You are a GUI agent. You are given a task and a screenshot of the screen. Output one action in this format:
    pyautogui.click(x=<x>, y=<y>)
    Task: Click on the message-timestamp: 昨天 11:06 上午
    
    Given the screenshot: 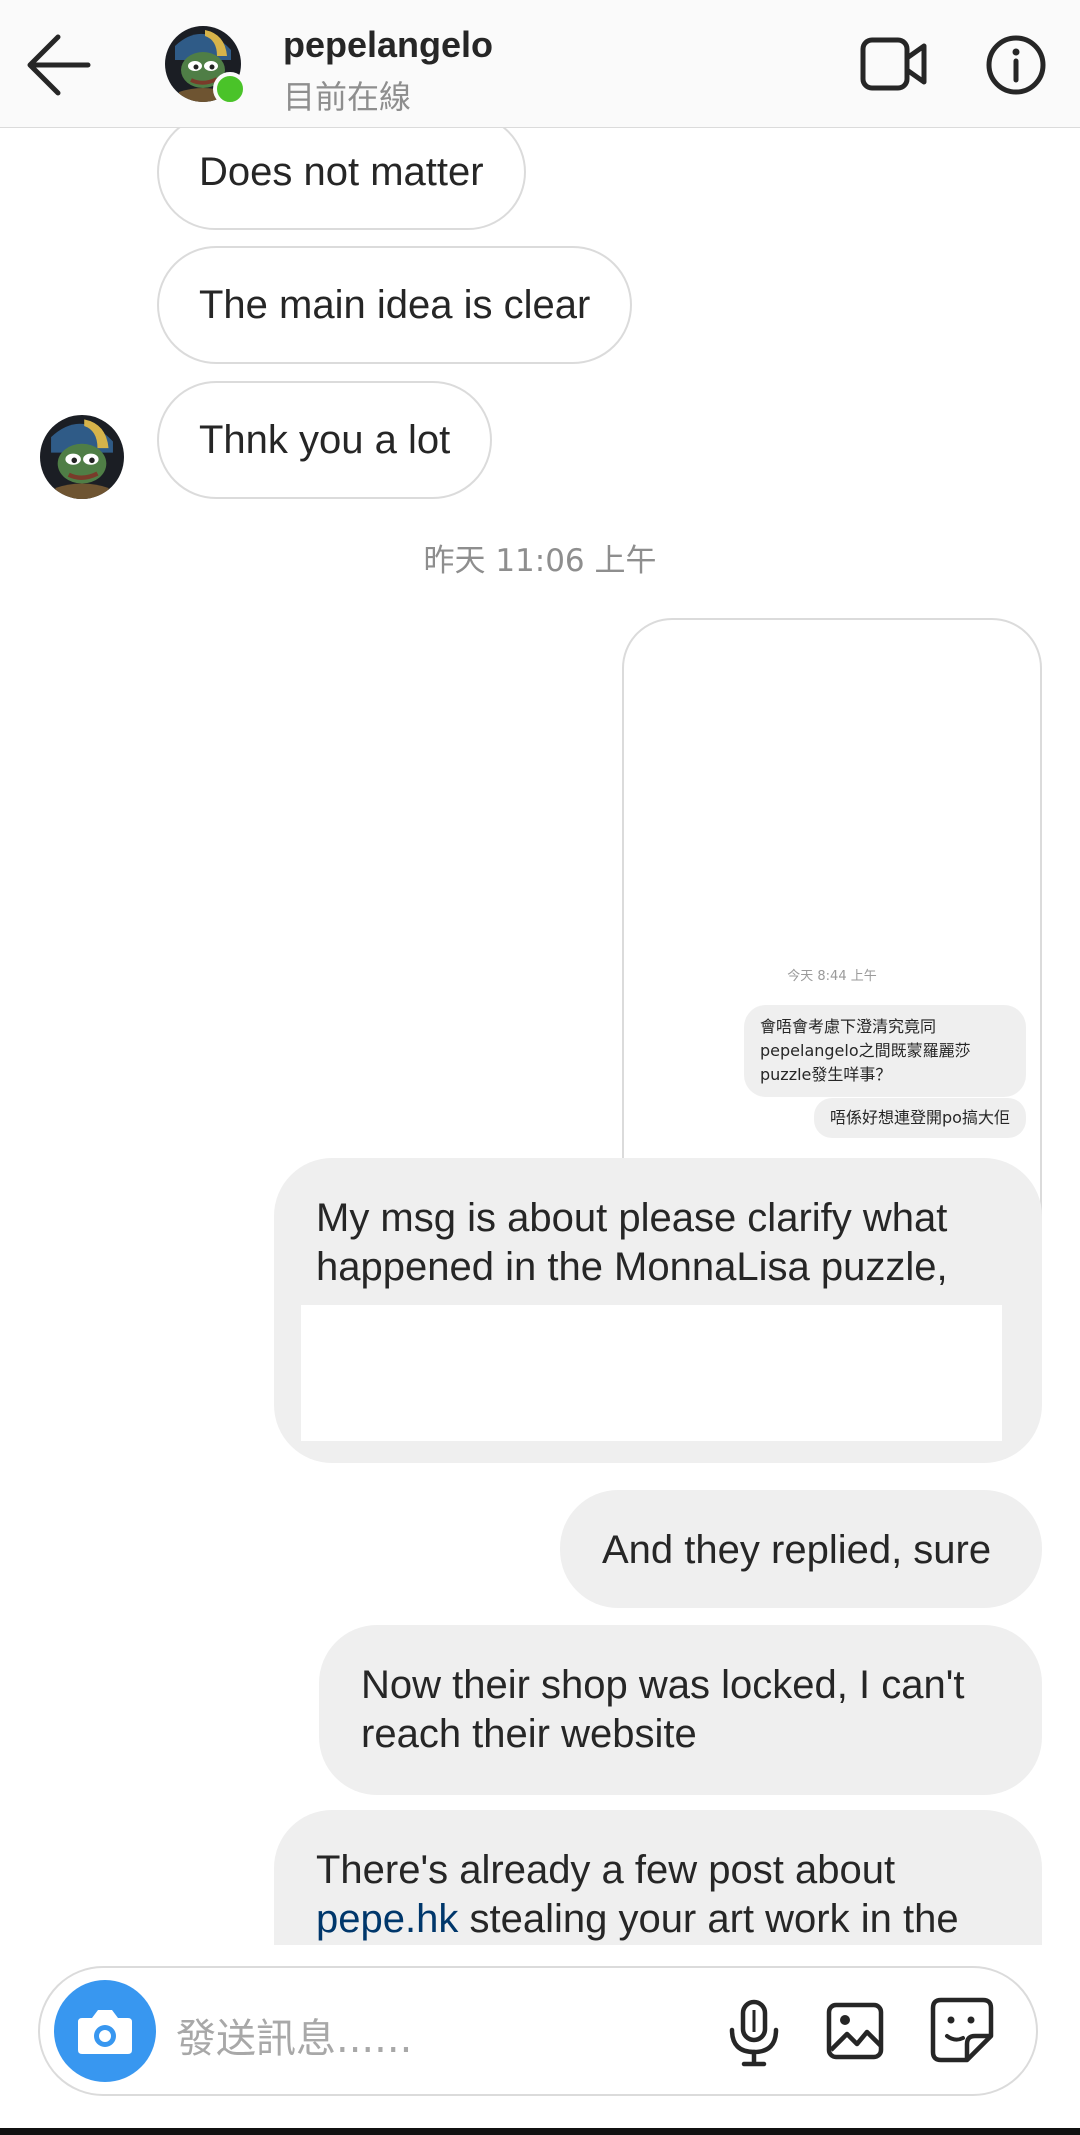 What is the action you would take?
    pyautogui.click(x=540, y=561)
    